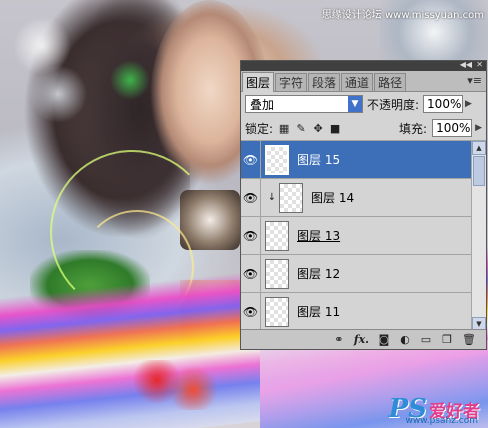  What do you see at coordinates (355, 104) in the screenshot?
I see `chevron-down-icon: ▼` at bounding box center [355, 104].